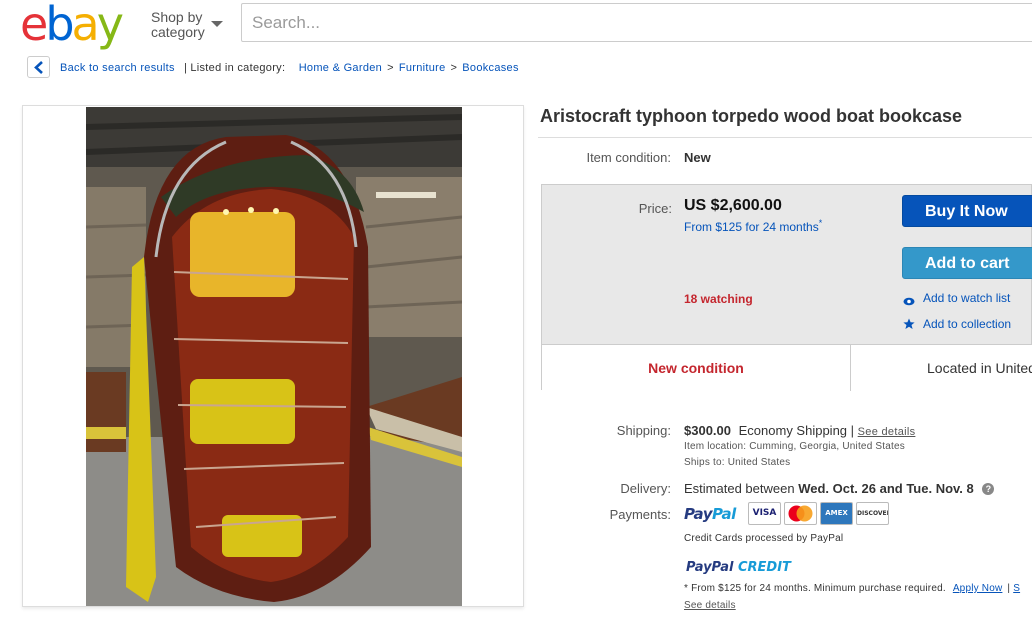  What do you see at coordinates (793, 430) in the screenshot?
I see `shipping-method: Economy Shipping` at bounding box center [793, 430].